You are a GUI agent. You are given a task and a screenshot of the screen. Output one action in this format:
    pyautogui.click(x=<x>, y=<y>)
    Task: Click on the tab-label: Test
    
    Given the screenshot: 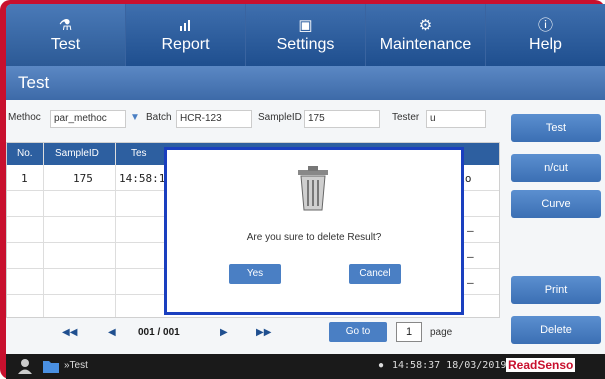 What is the action you would take?
    pyautogui.click(x=65, y=44)
    